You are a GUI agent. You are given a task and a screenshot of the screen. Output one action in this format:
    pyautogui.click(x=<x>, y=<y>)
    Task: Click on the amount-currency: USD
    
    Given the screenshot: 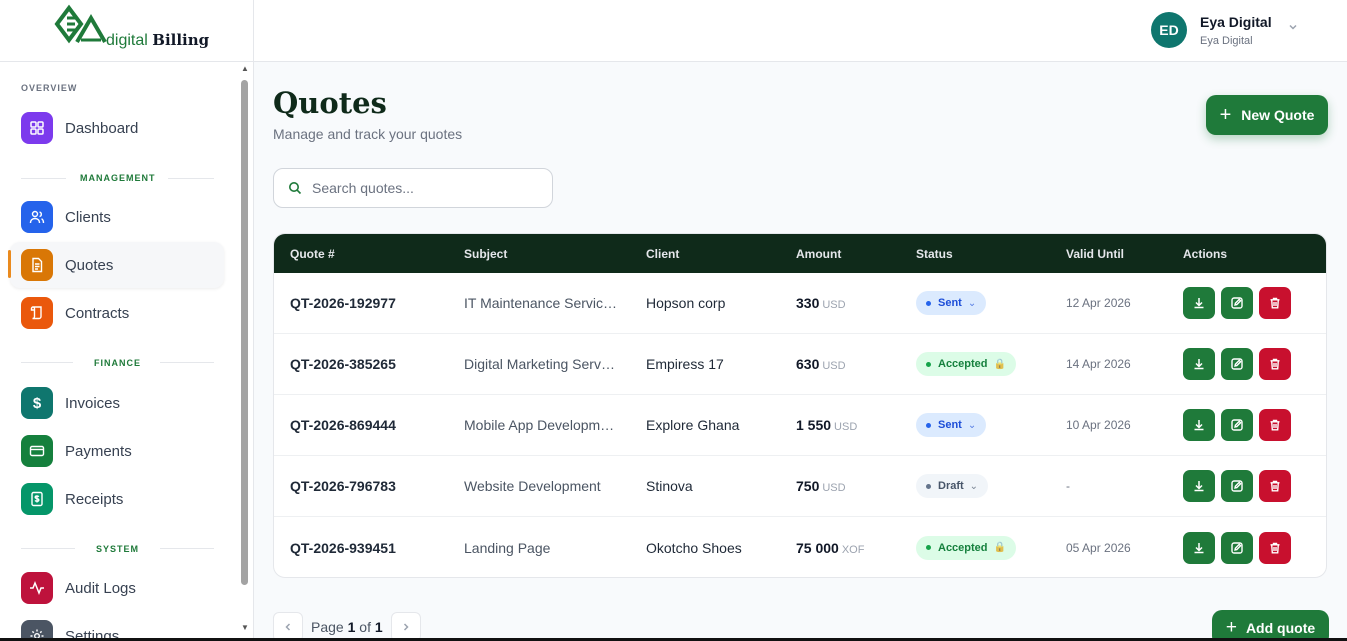 What is the action you would take?
    pyautogui.click(x=834, y=366)
    